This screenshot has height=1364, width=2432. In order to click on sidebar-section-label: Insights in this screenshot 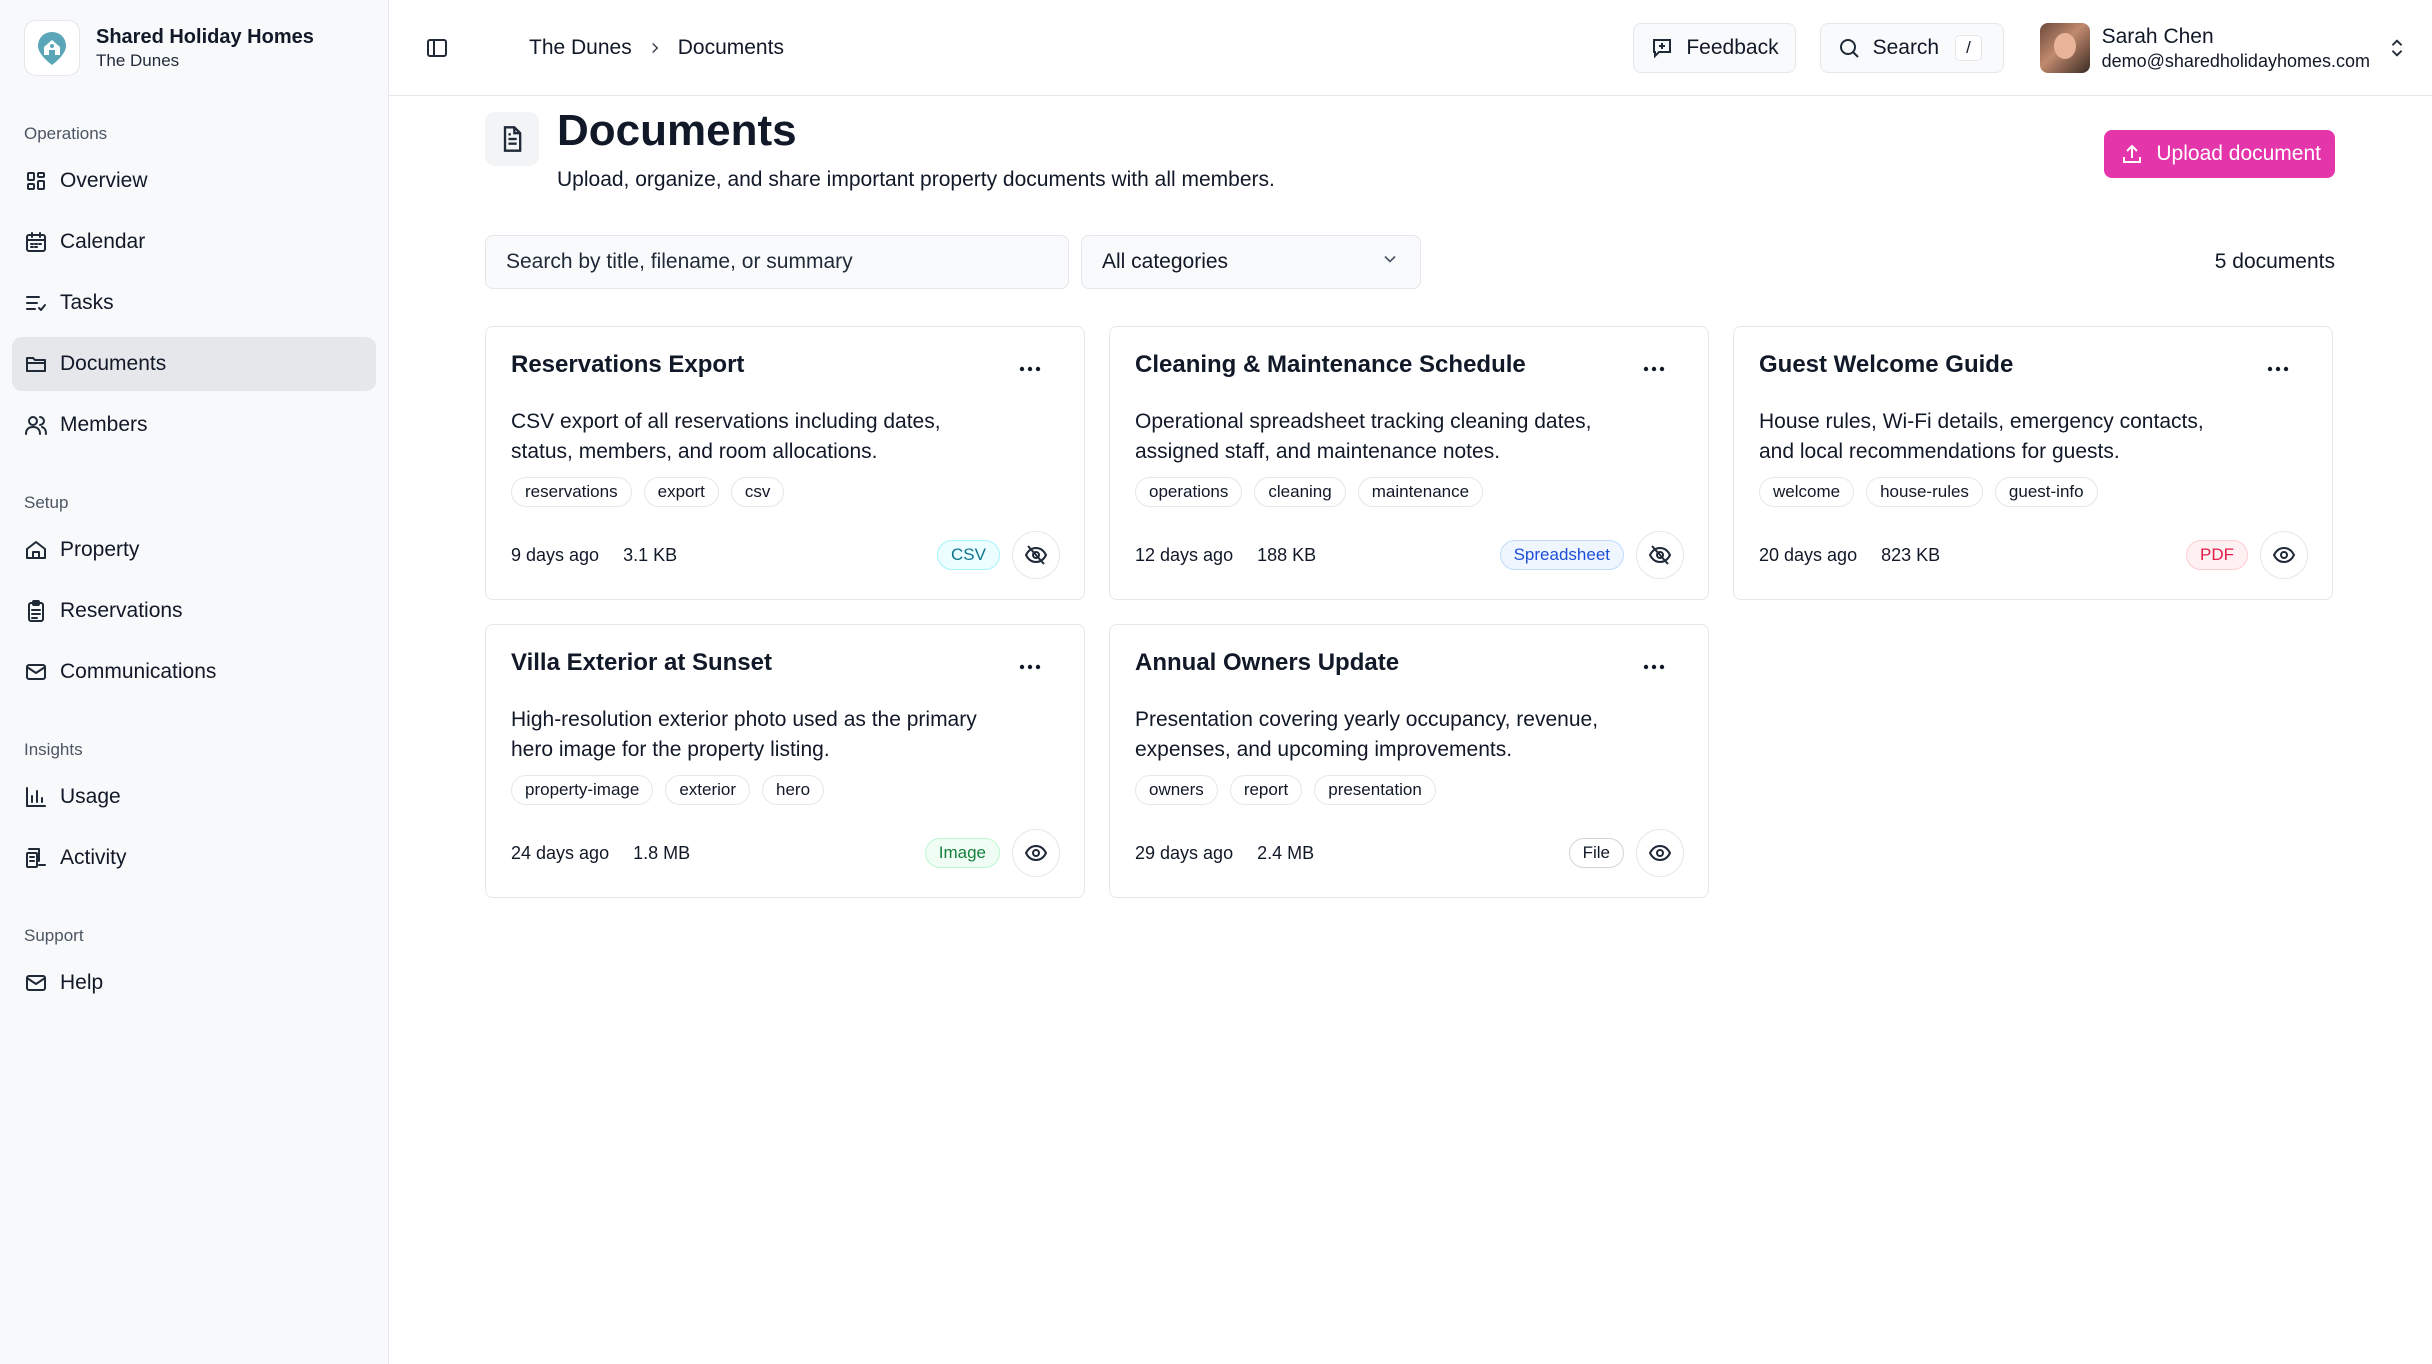, I will do `click(53, 749)`.